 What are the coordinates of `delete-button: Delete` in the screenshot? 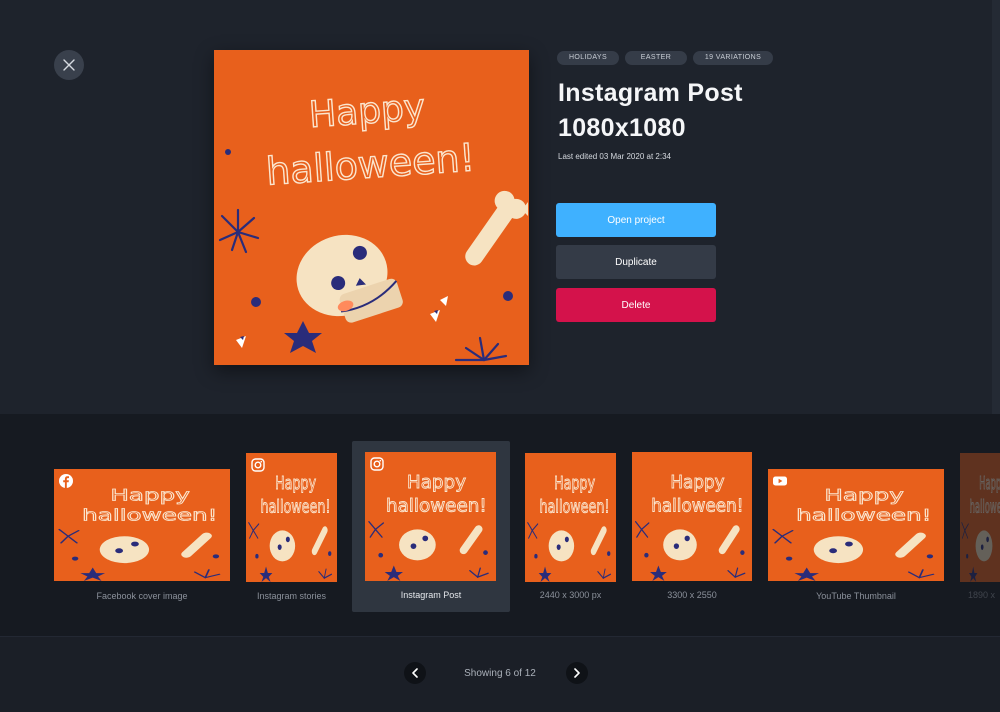 It's located at (636, 305).